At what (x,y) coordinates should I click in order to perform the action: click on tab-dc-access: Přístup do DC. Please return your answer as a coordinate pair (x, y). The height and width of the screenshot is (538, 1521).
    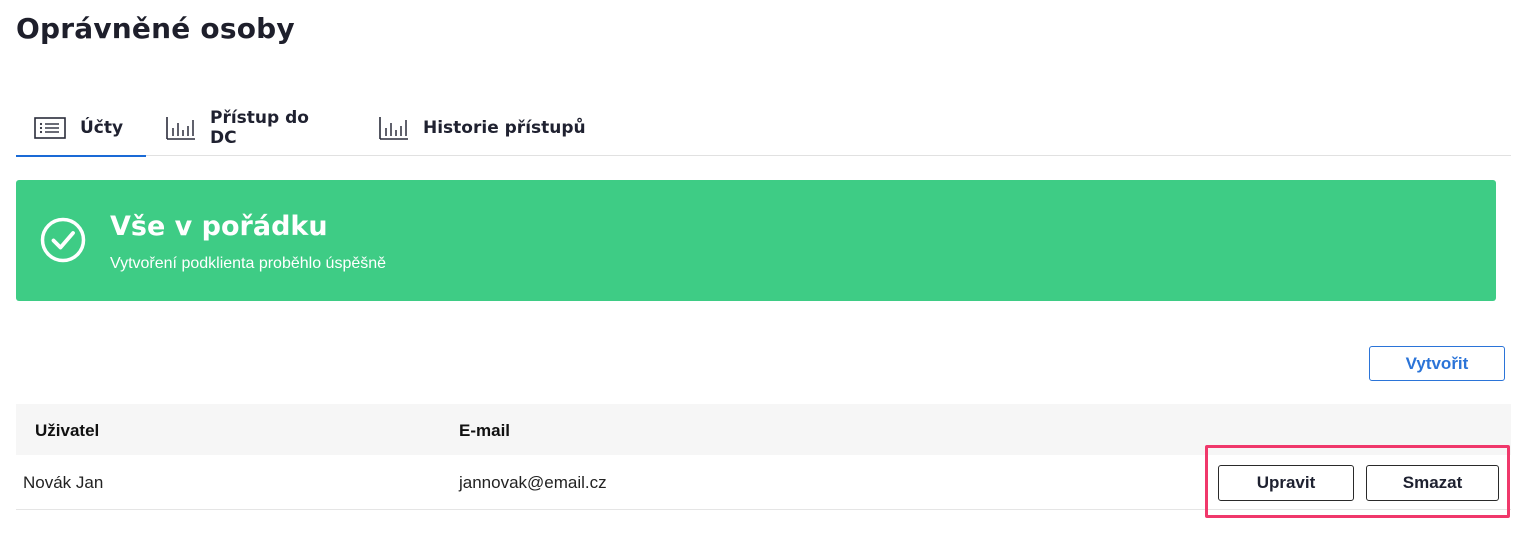
    Looking at the image, I should click on (252, 128).